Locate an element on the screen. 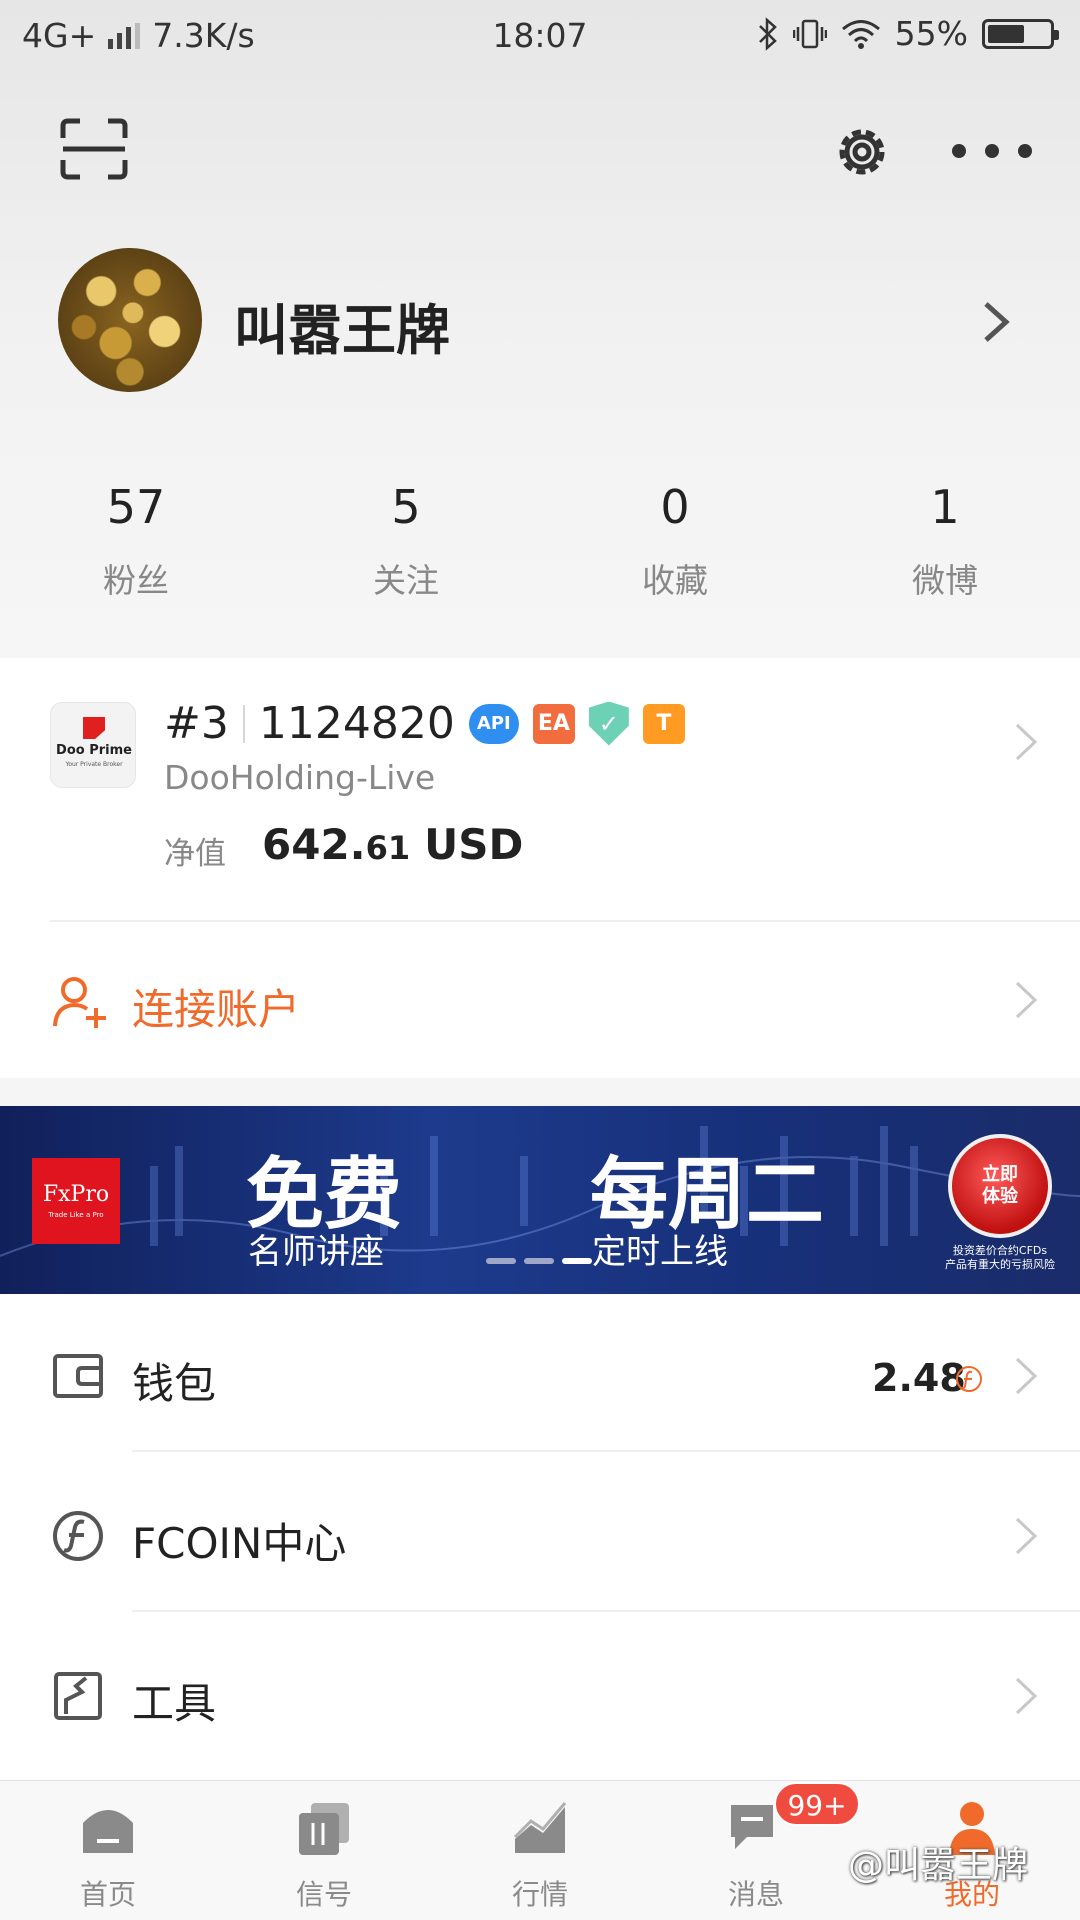  account-number: 1124820 is located at coordinates (356, 723).